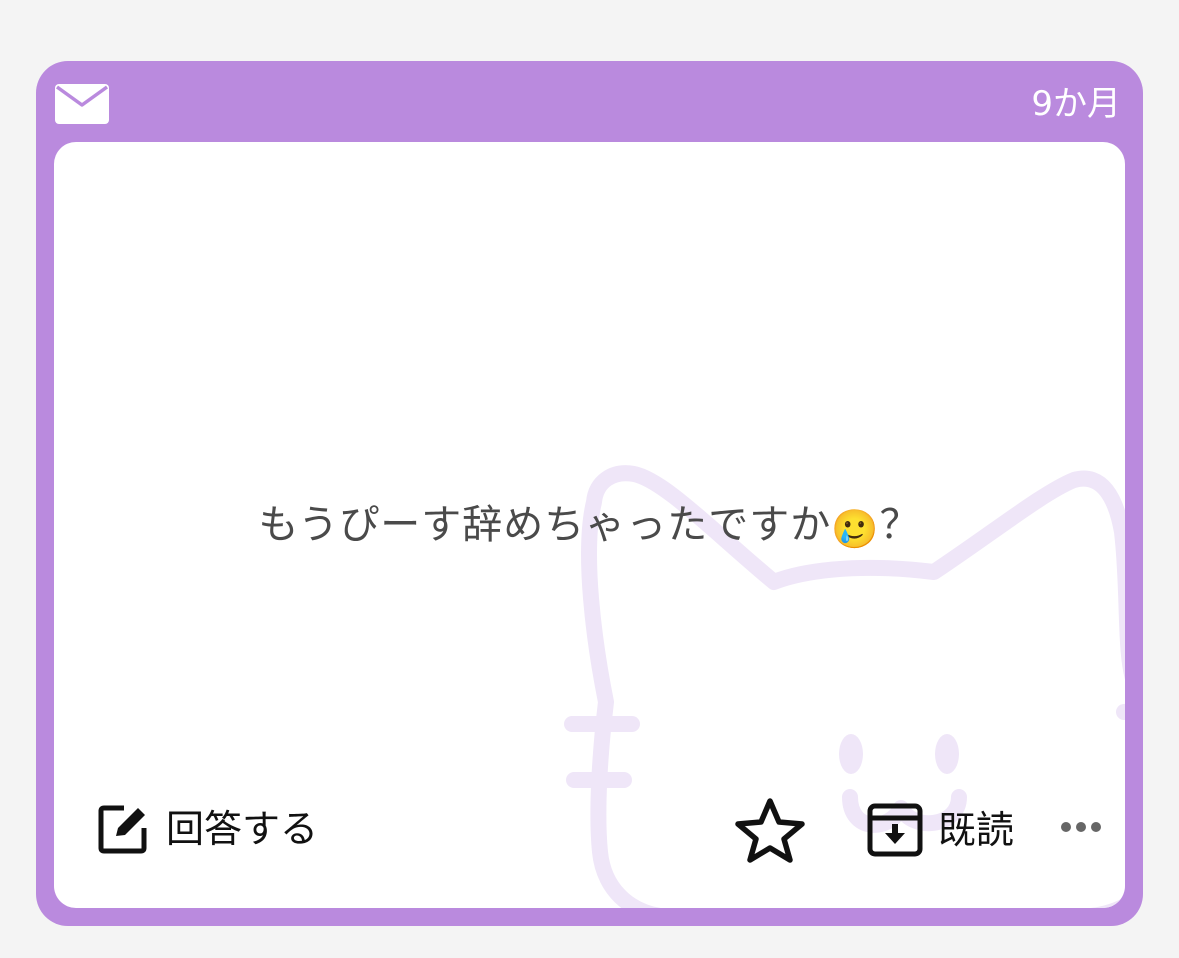 This screenshot has height=958, width=1179. I want to click on more-button, so click(1081, 827).